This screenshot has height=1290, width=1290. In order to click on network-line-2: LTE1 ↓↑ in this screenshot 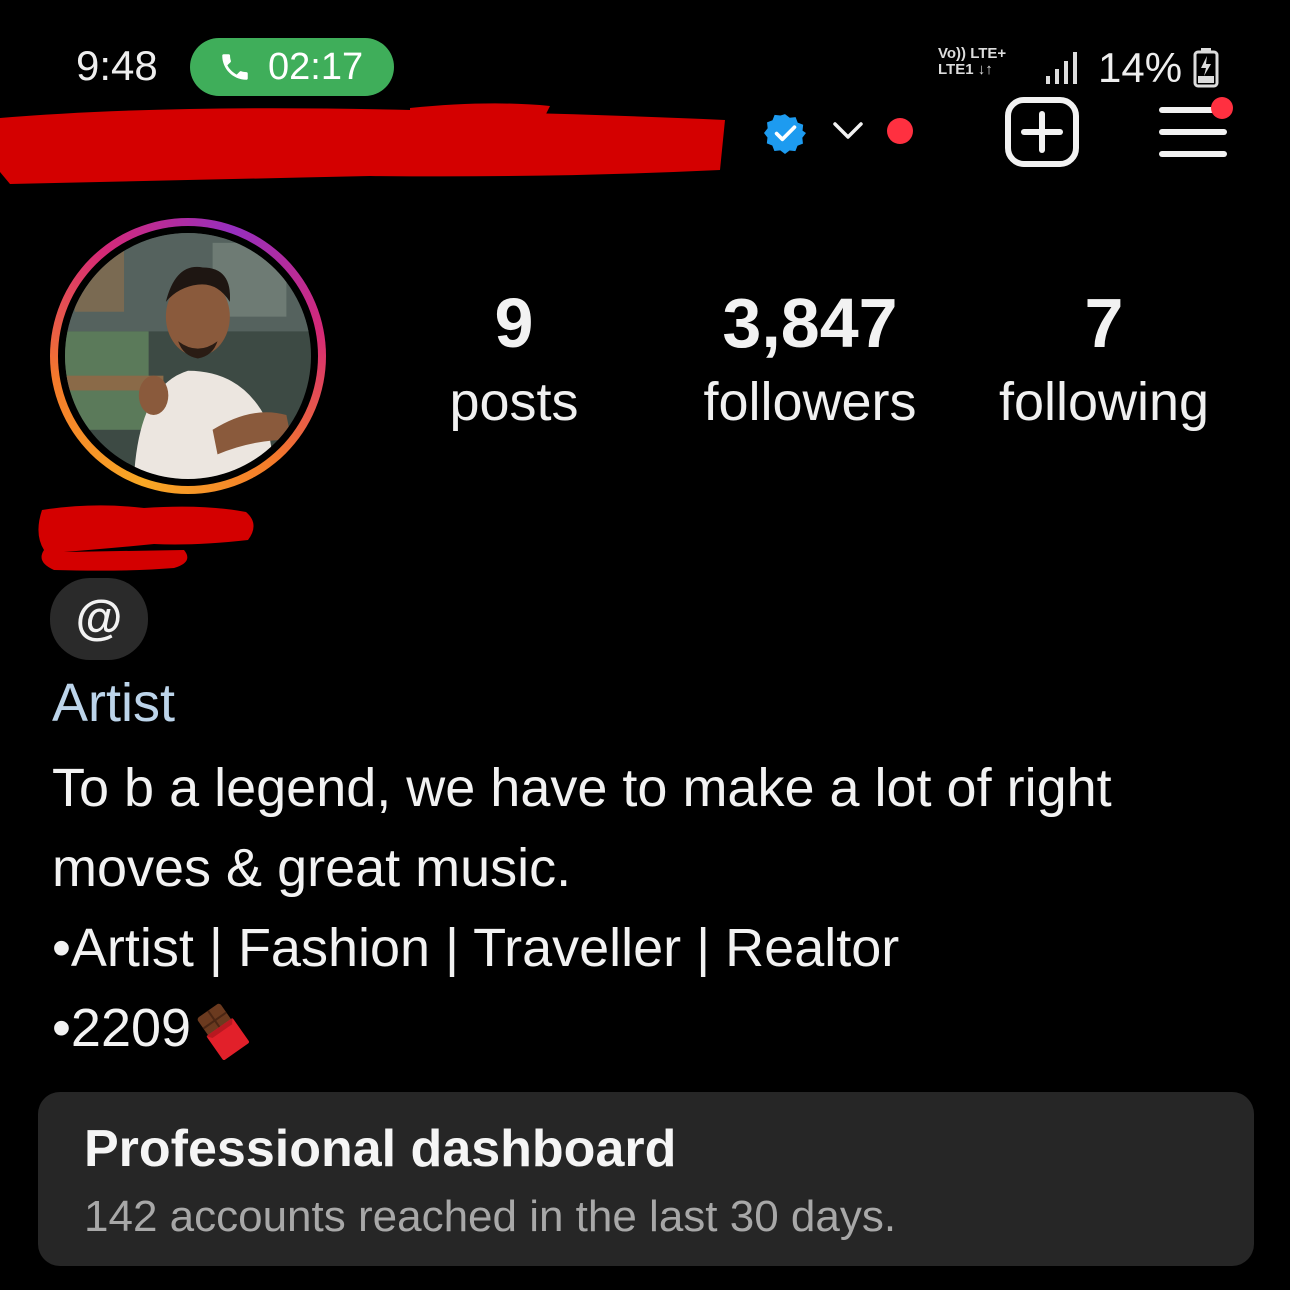, I will do `click(965, 69)`.